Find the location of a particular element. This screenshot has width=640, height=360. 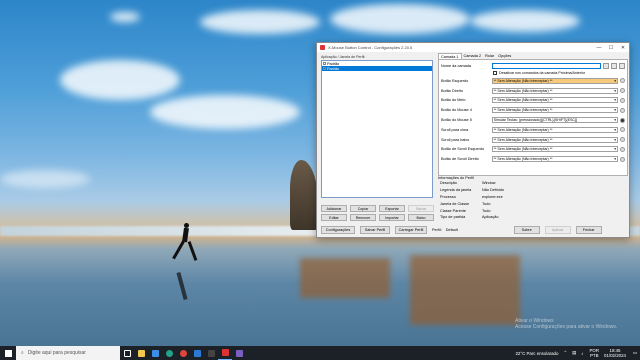

layer-color-button is located at coordinates (606, 65).